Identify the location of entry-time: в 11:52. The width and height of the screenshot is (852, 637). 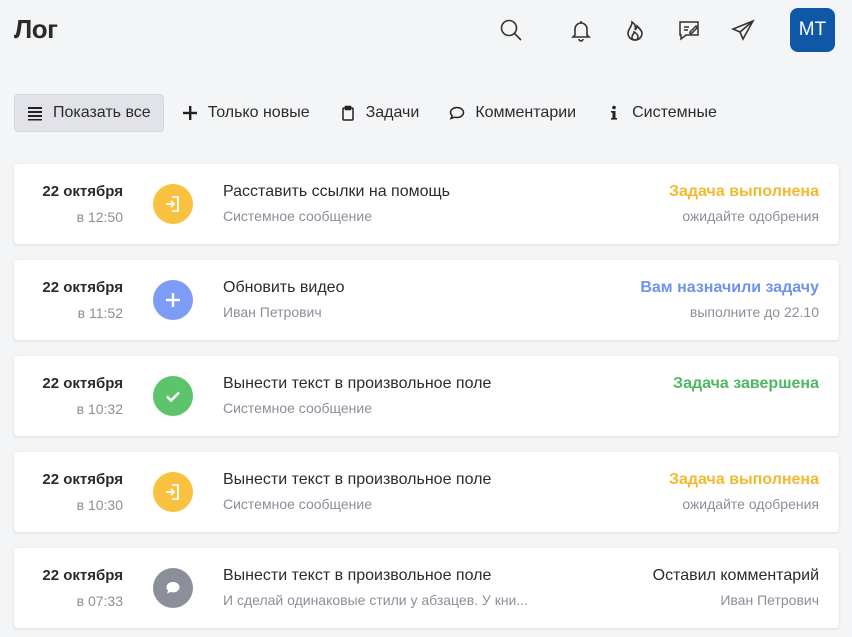
(100, 313).